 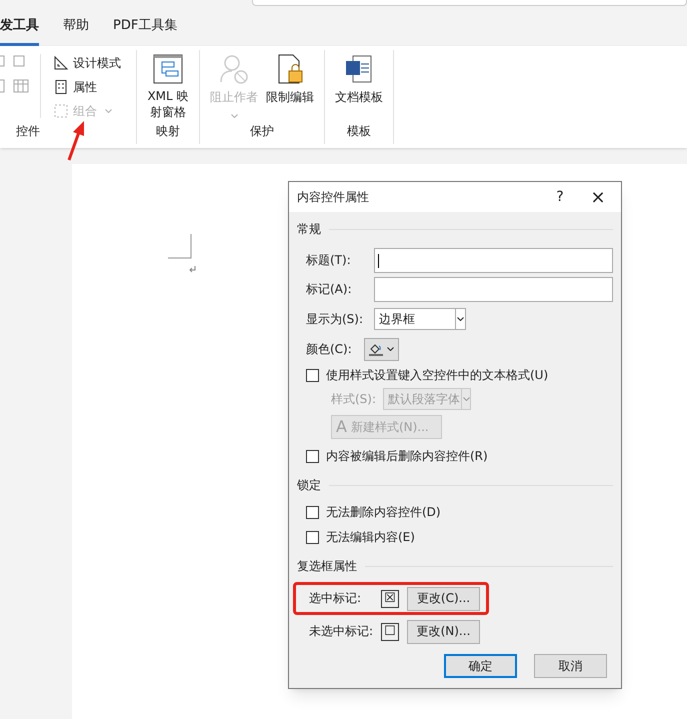 I want to click on checkbox-label: 无法删除内容控件(D), so click(x=383, y=512).